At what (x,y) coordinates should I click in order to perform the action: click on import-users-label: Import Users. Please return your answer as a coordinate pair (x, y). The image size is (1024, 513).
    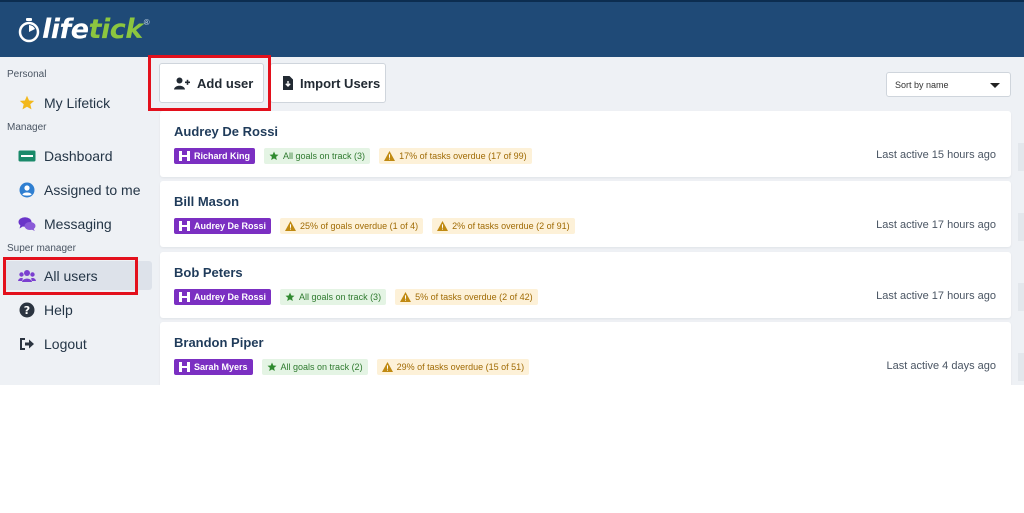
    Looking at the image, I should click on (340, 83).